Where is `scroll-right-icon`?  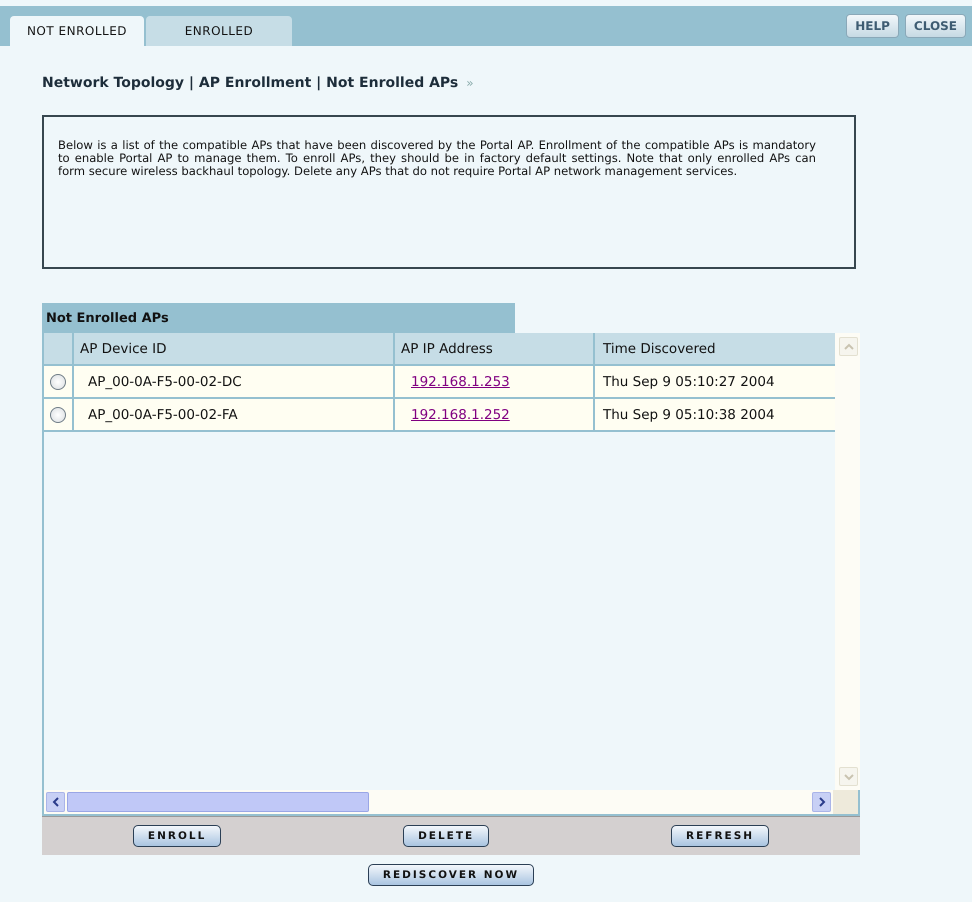
scroll-right-icon is located at coordinates (821, 802).